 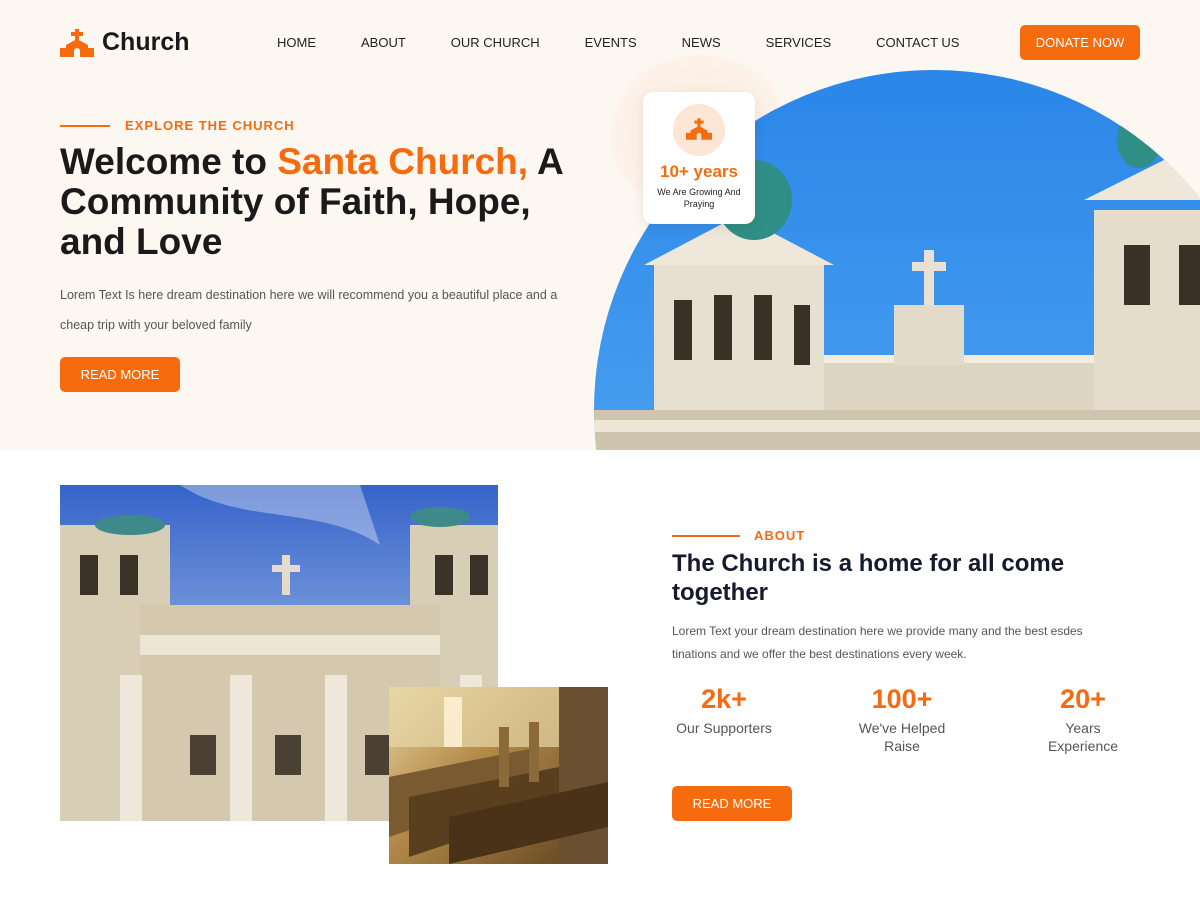 What do you see at coordinates (403, 161) in the screenshot?
I see `hero-title-accent: Santa Church,` at bounding box center [403, 161].